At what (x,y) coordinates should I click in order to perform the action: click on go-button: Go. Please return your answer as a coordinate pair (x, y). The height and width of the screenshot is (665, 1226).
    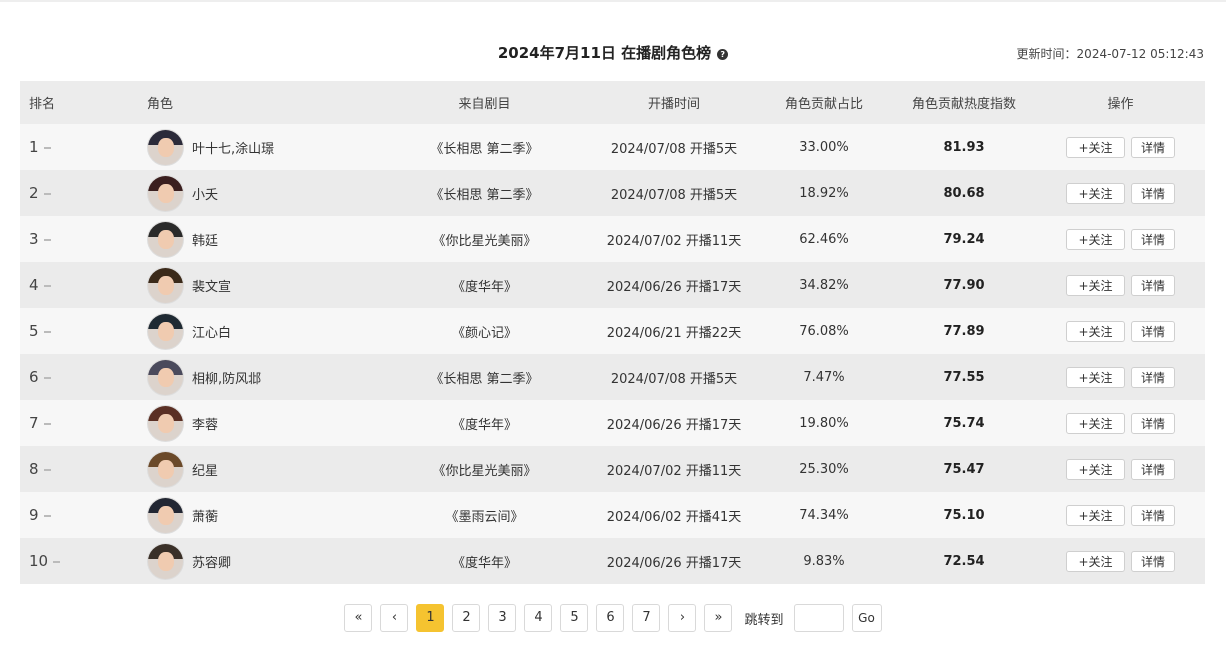
    Looking at the image, I should click on (866, 618).